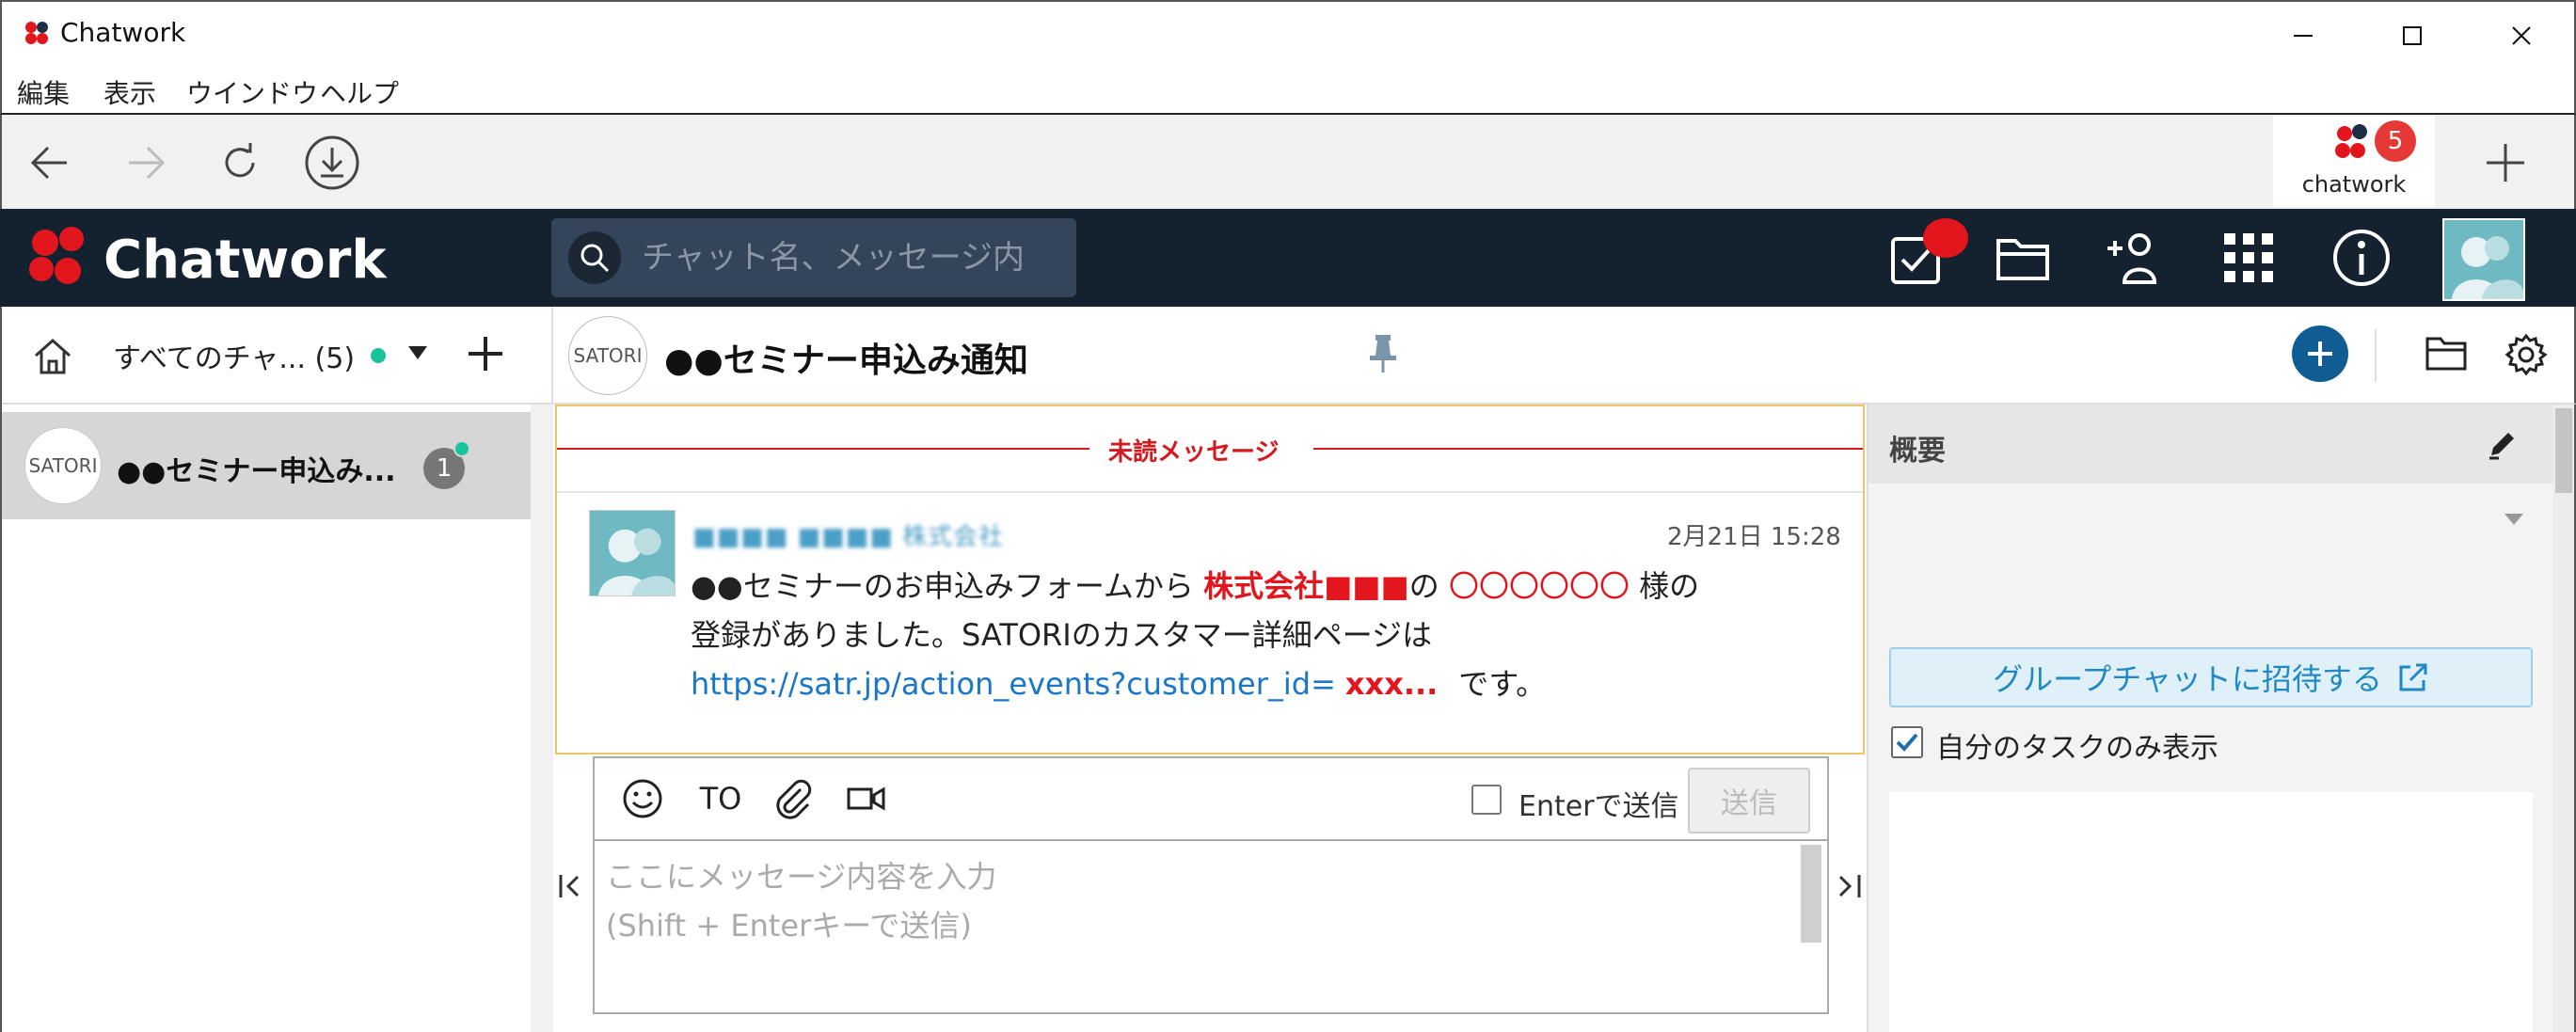 The image size is (2576, 1032). Describe the element at coordinates (2526, 354) in the screenshot. I see `gear-icon` at that location.